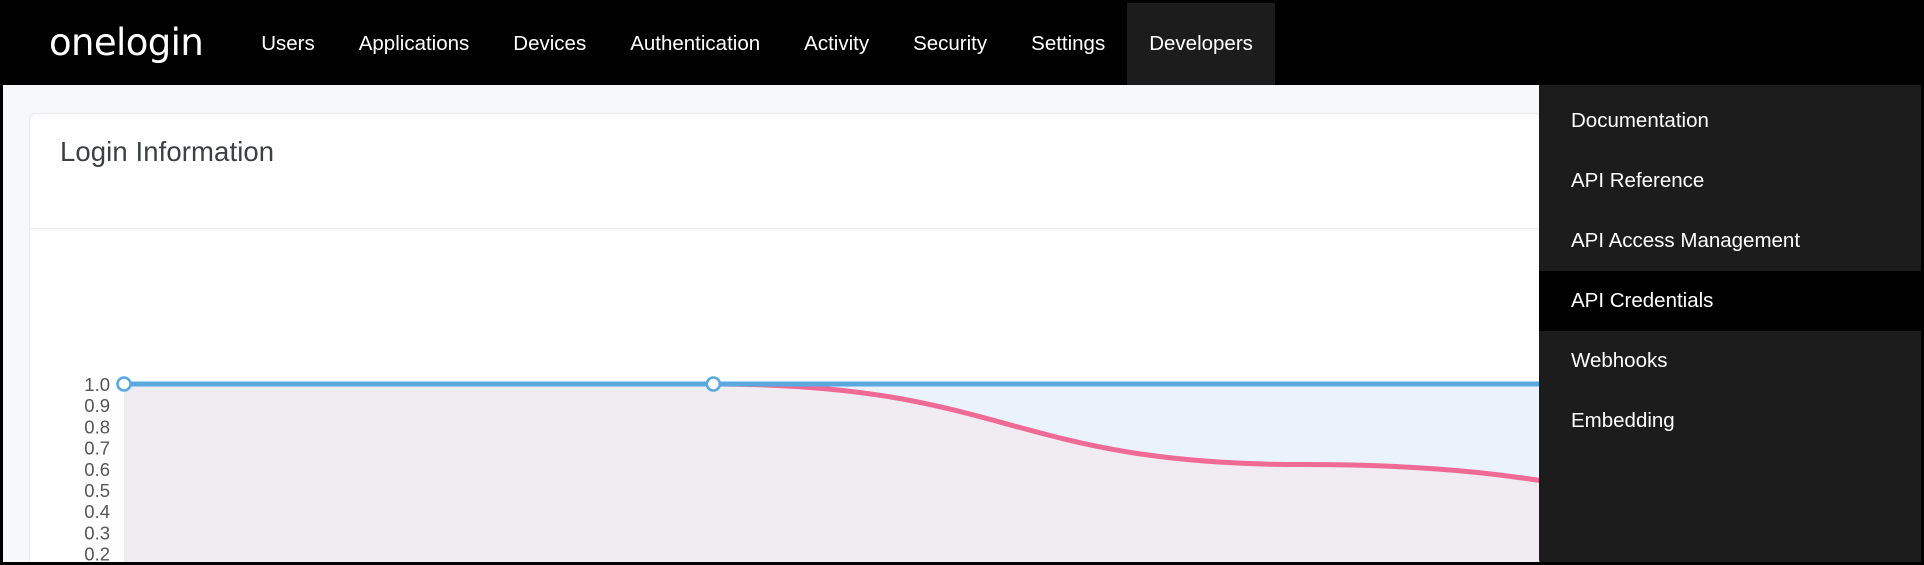 The height and width of the screenshot is (565, 1924). What do you see at coordinates (1730, 121) in the screenshot?
I see `menu-item-documentation: Documentation` at bounding box center [1730, 121].